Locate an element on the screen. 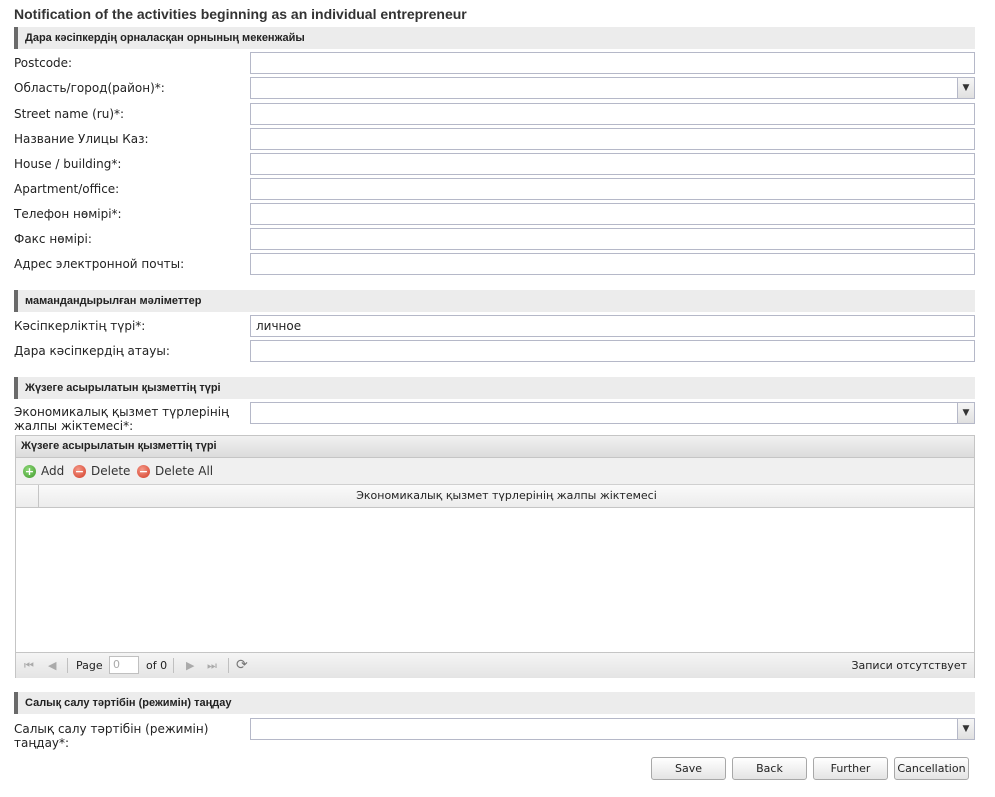 This screenshot has width=995, height=797. last-page-icon: ⏭ is located at coordinates (212, 665).